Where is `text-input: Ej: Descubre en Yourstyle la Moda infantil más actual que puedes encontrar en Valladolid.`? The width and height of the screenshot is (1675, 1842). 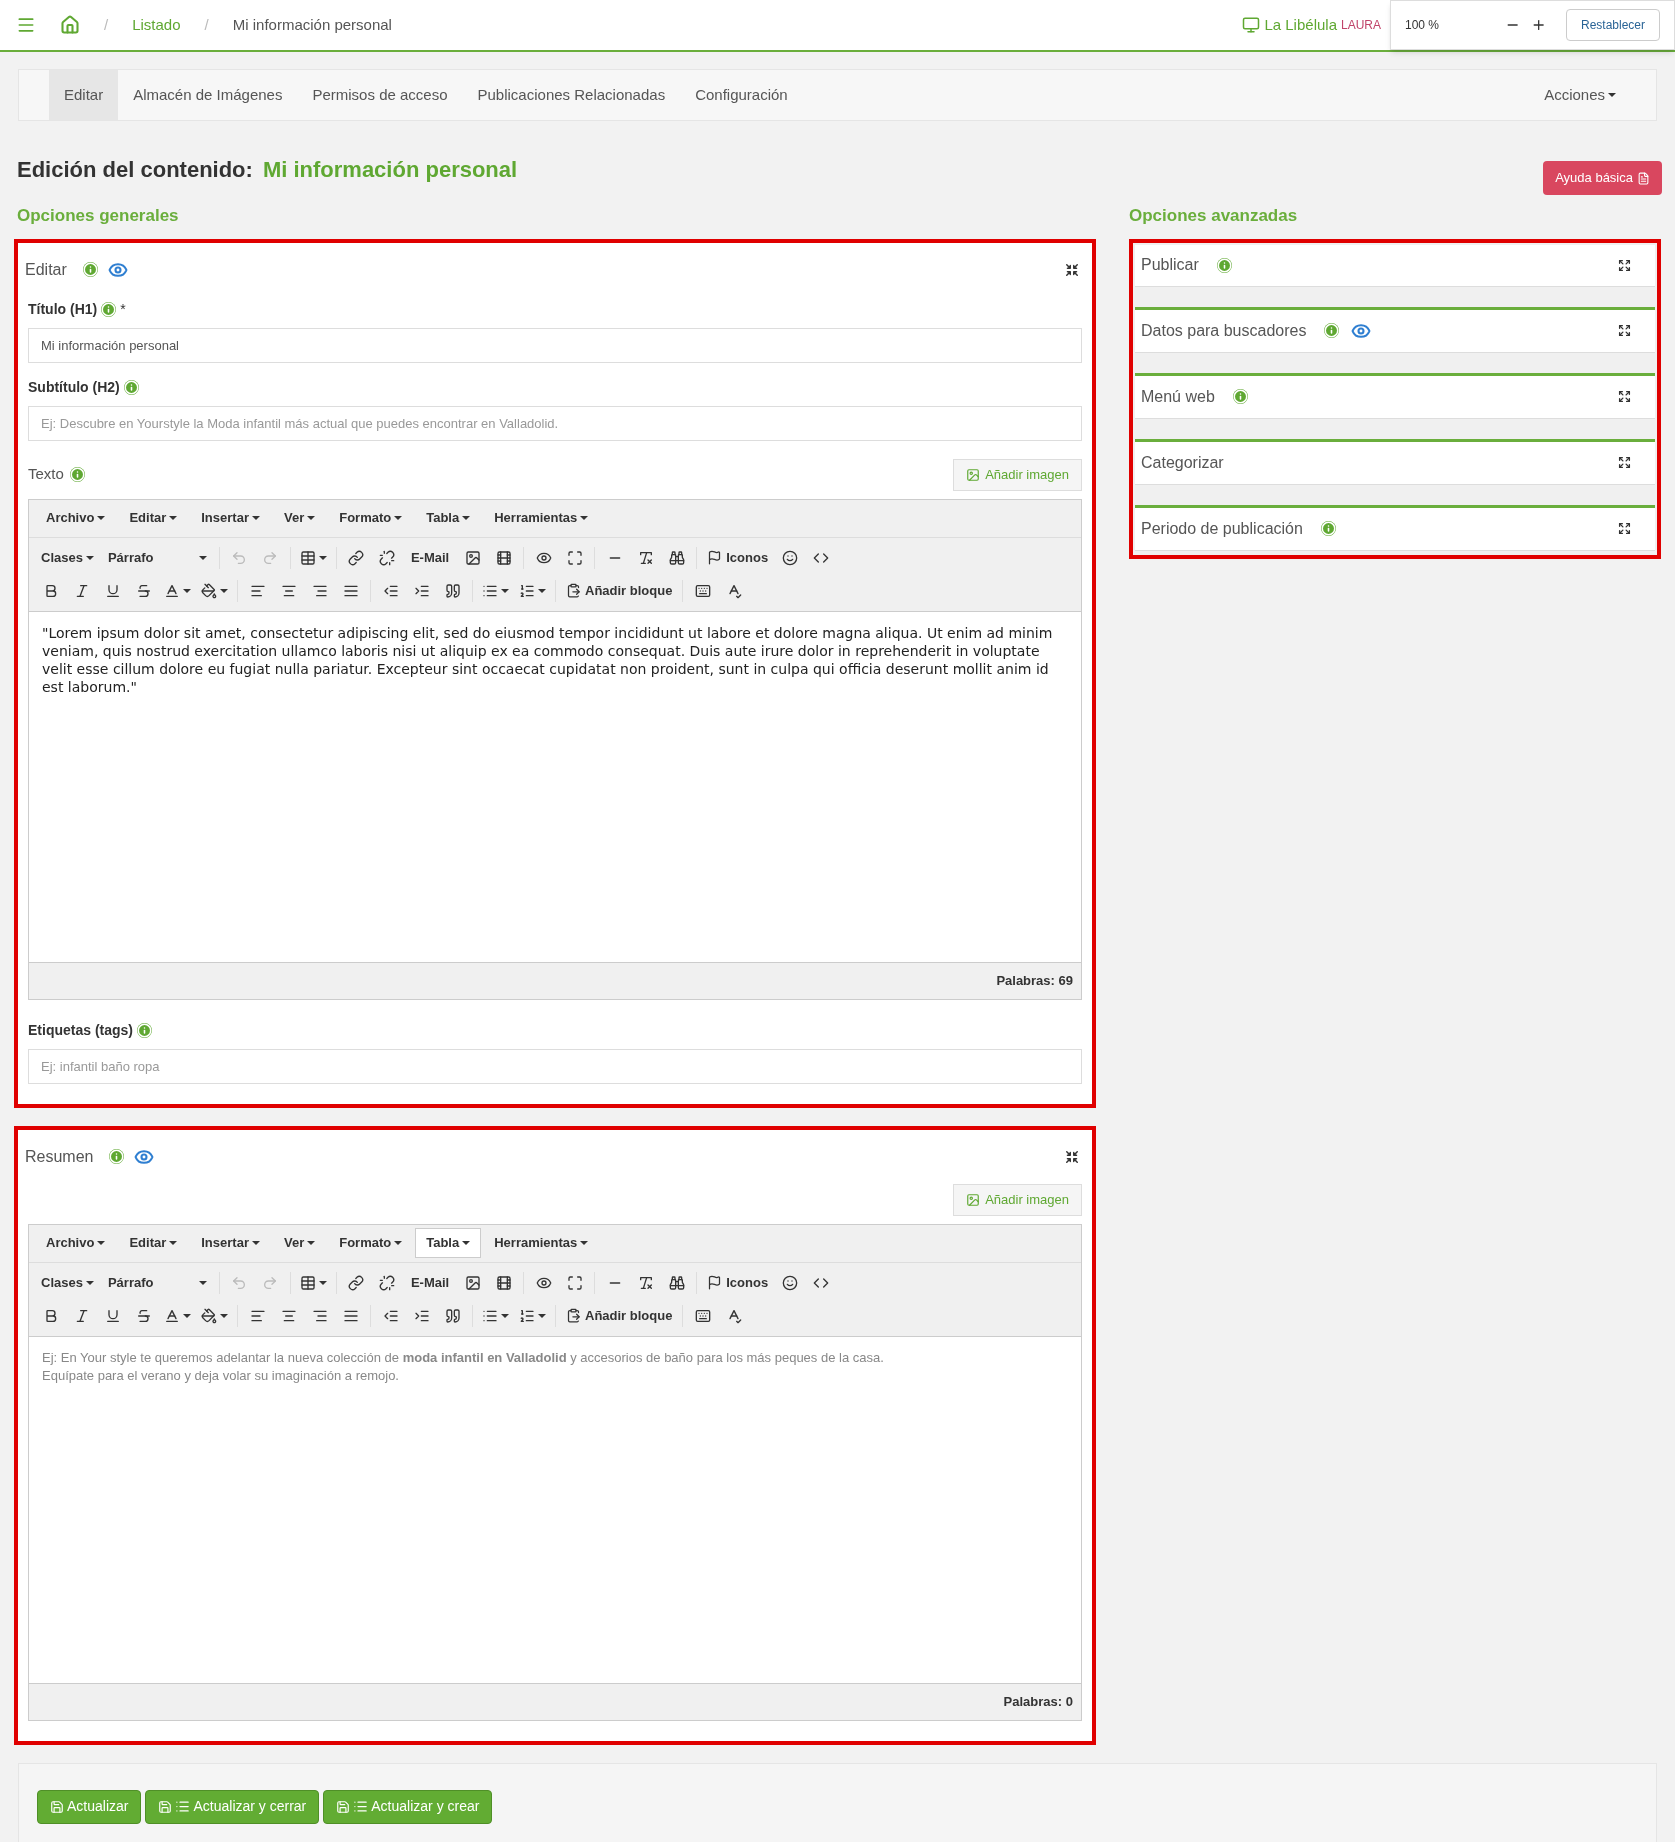 text-input: Ej: Descubre en Yourstyle la Moda infantil más actual que puedes encontrar en Valladolid. is located at coordinates (555, 423).